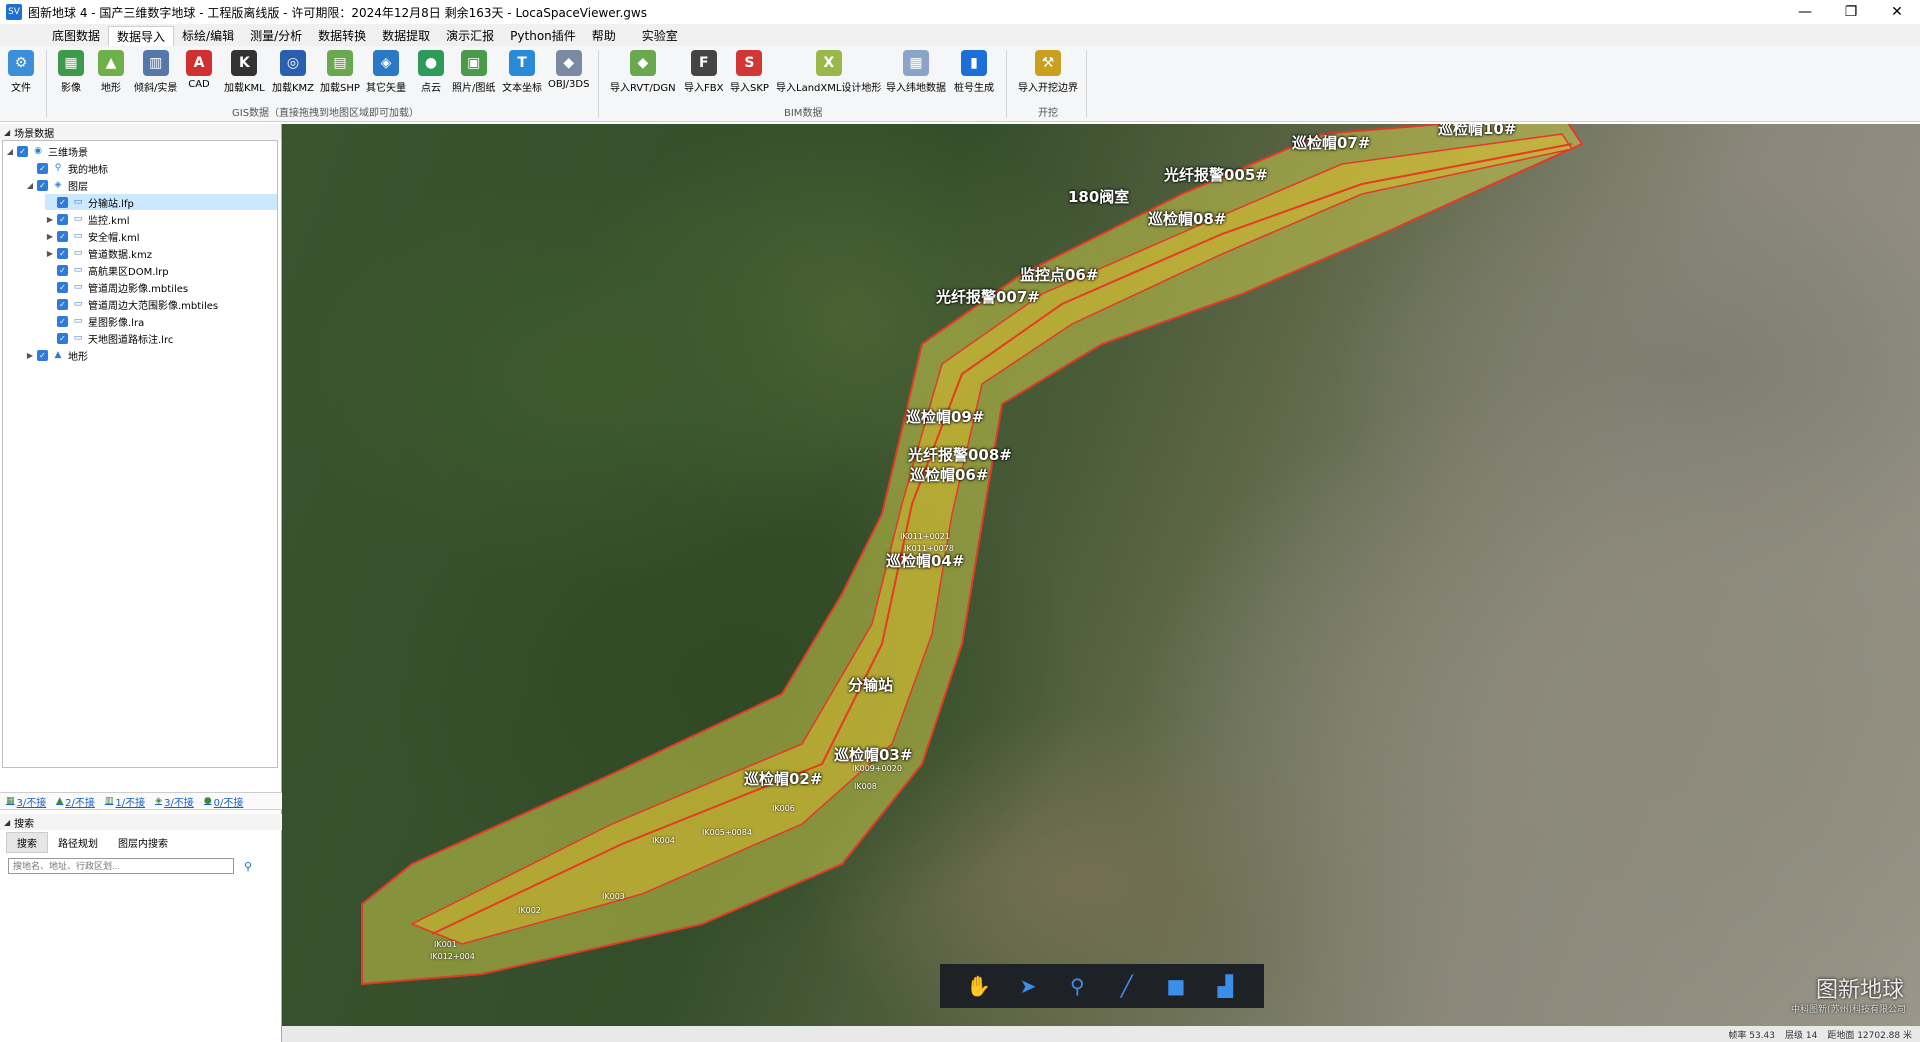  What do you see at coordinates (979, 986) in the screenshot?
I see `hand-pan-icon: ✋` at bounding box center [979, 986].